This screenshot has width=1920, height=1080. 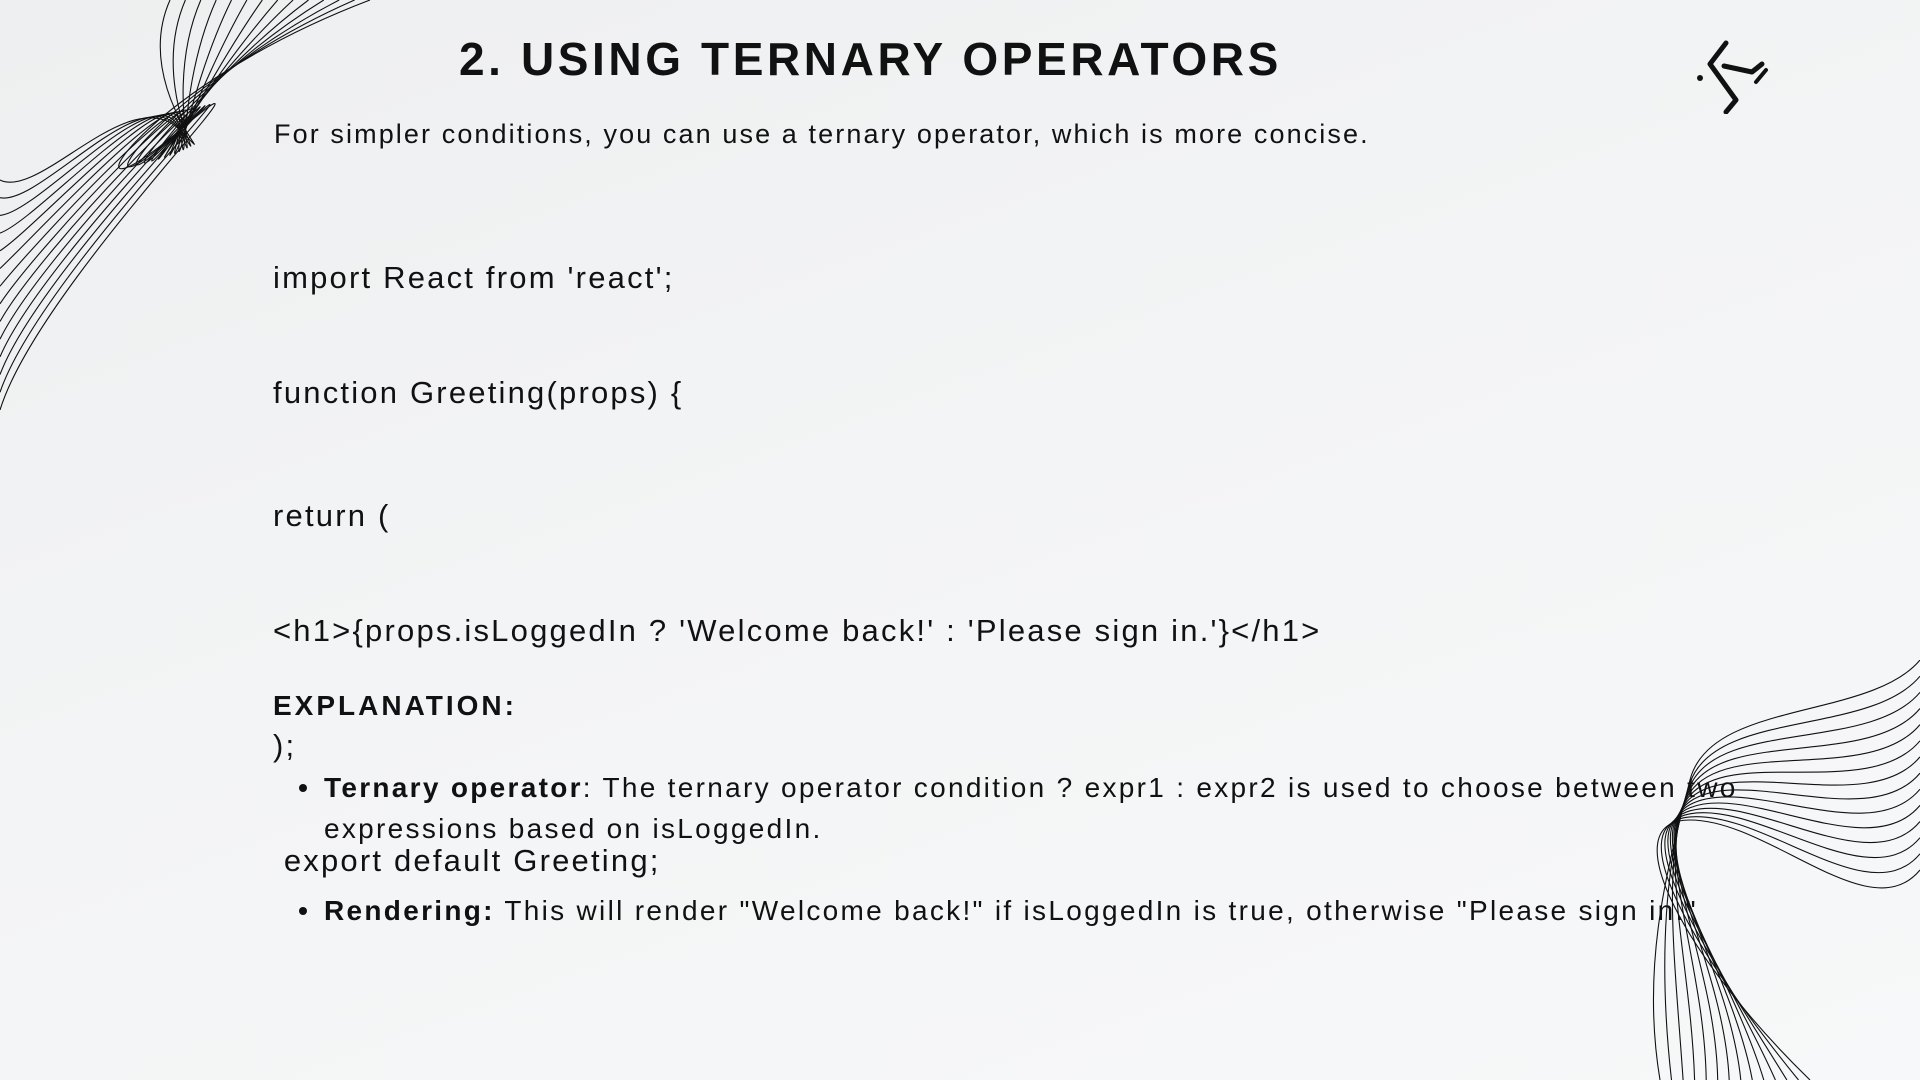 I want to click on code-line-return: return (, so click(x=332, y=515).